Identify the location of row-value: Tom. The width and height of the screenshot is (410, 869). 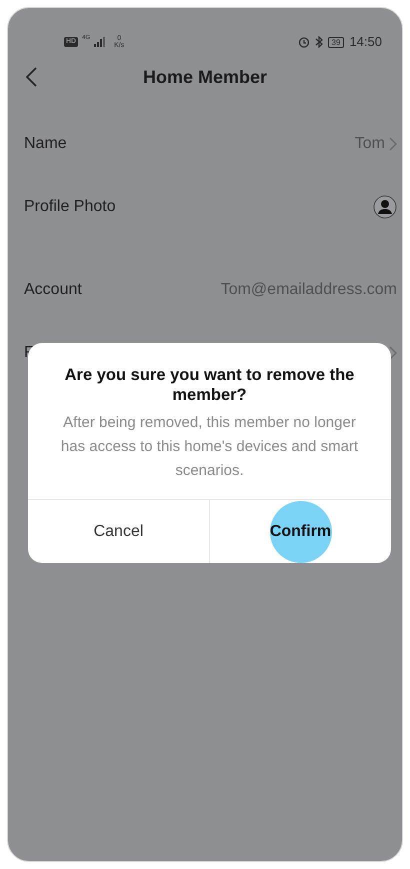
(369, 144).